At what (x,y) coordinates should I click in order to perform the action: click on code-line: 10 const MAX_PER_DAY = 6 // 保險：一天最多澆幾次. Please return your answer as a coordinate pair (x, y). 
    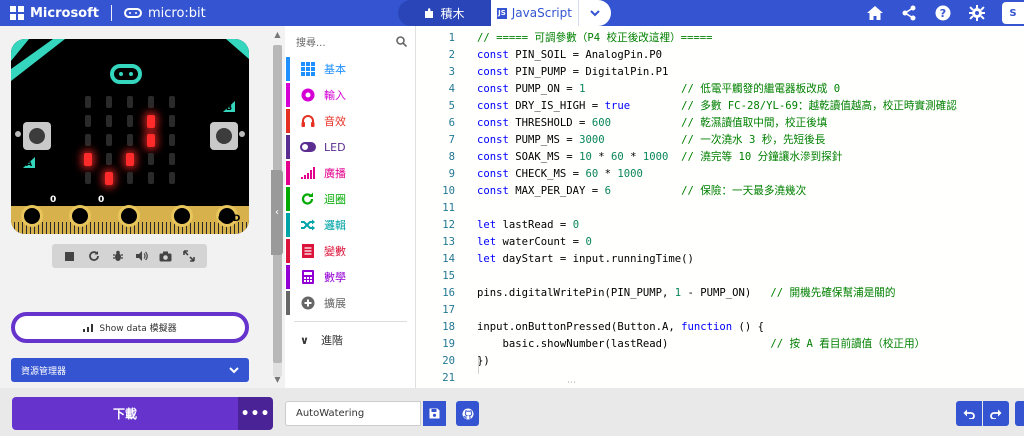
    Looking at the image, I should click on (720, 191).